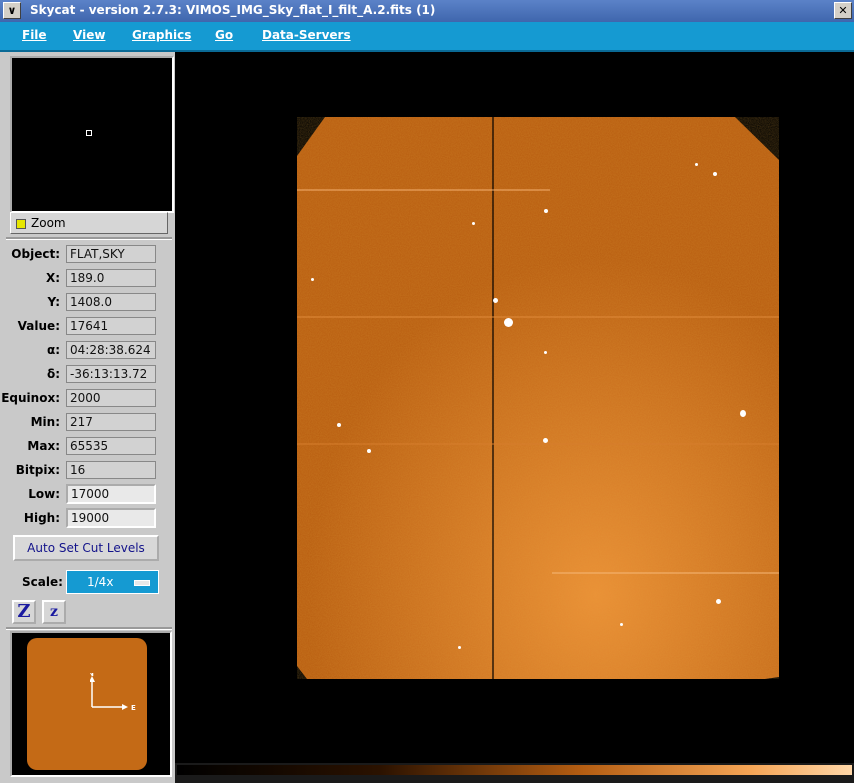  Describe the element at coordinates (427, 37) in the screenshot. I see `menu-bar: File View Graphics Go Data-Servers` at that location.